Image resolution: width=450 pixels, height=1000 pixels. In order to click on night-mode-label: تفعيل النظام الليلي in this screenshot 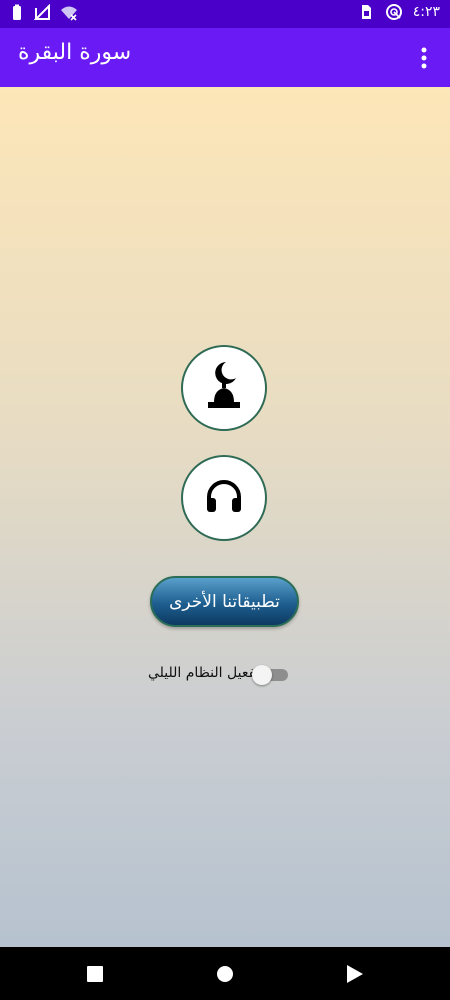, I will do `click(204, 673)`.